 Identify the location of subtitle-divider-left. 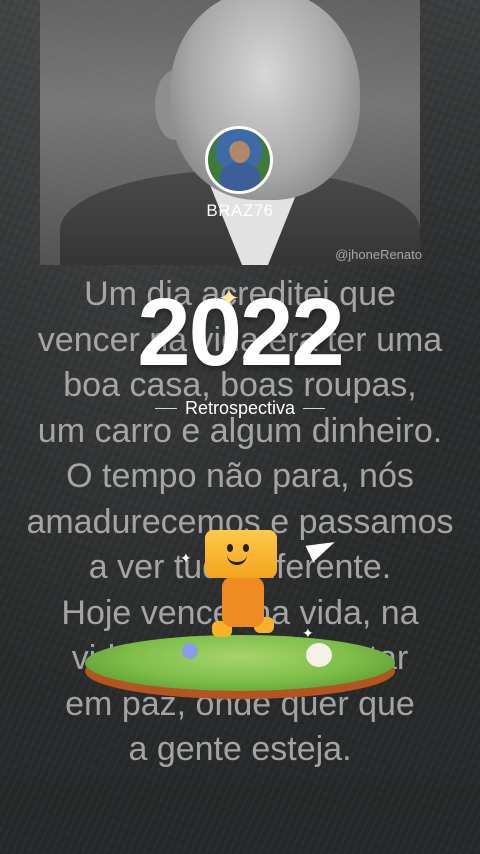
(165, 408).